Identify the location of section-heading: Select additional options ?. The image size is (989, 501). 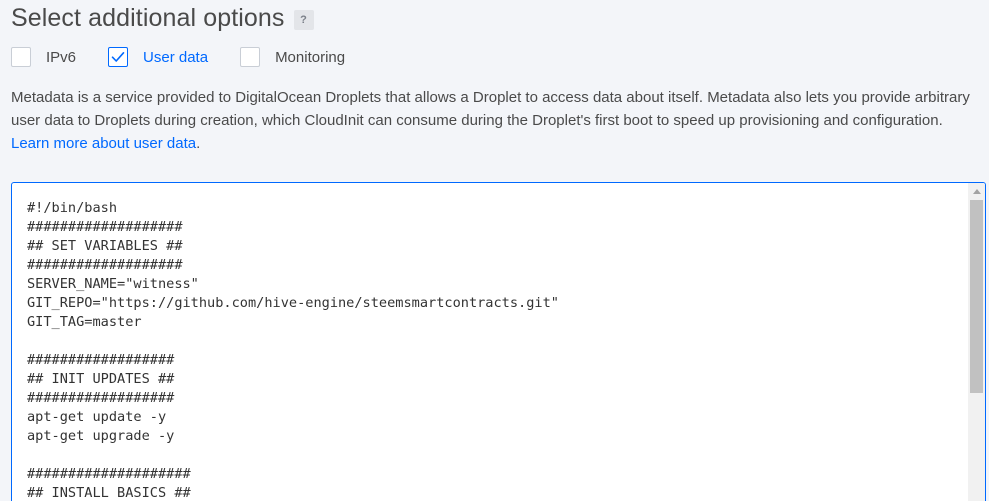
(162, 18).